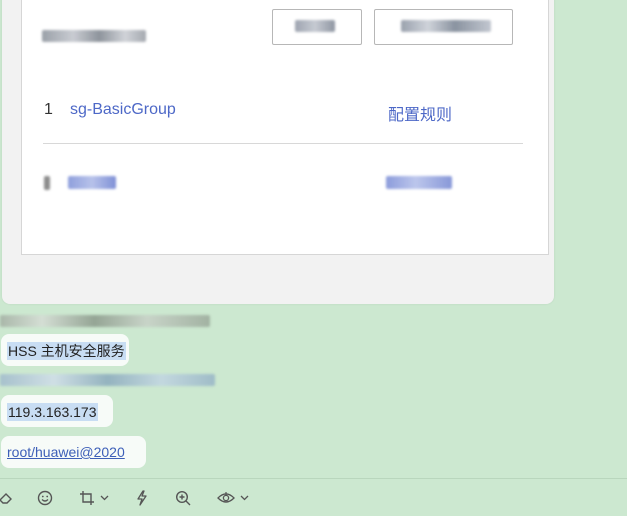 The height and width of the screenshot is (516, 627). Describe the element at coordinates (48, 109) in the screenshot. I see `table-row-number: 1` at that location.